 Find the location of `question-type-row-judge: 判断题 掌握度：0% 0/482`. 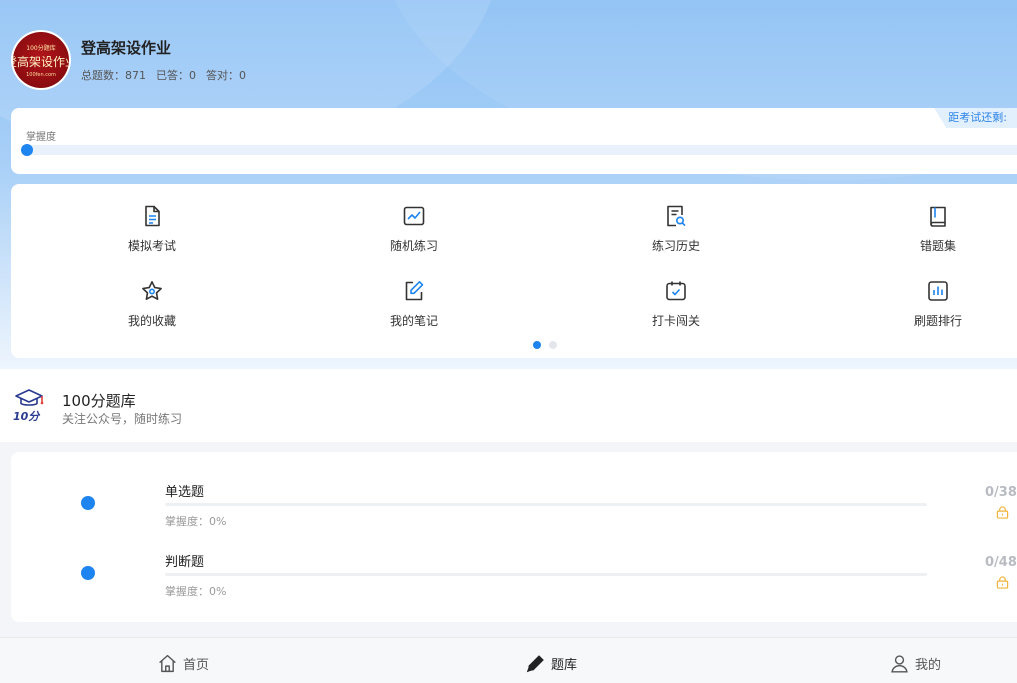

question-type-row-judge: 判断题 掌握度：0% 0/482 is located at coordinates (508, 573).